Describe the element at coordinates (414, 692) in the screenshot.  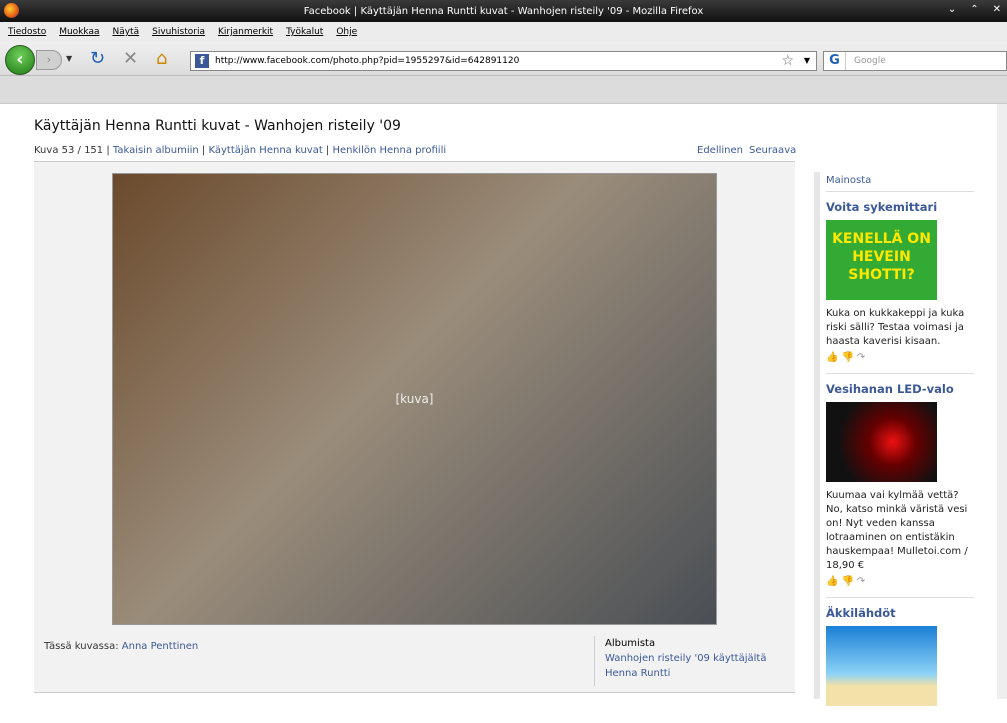
I see `divider` at that location.